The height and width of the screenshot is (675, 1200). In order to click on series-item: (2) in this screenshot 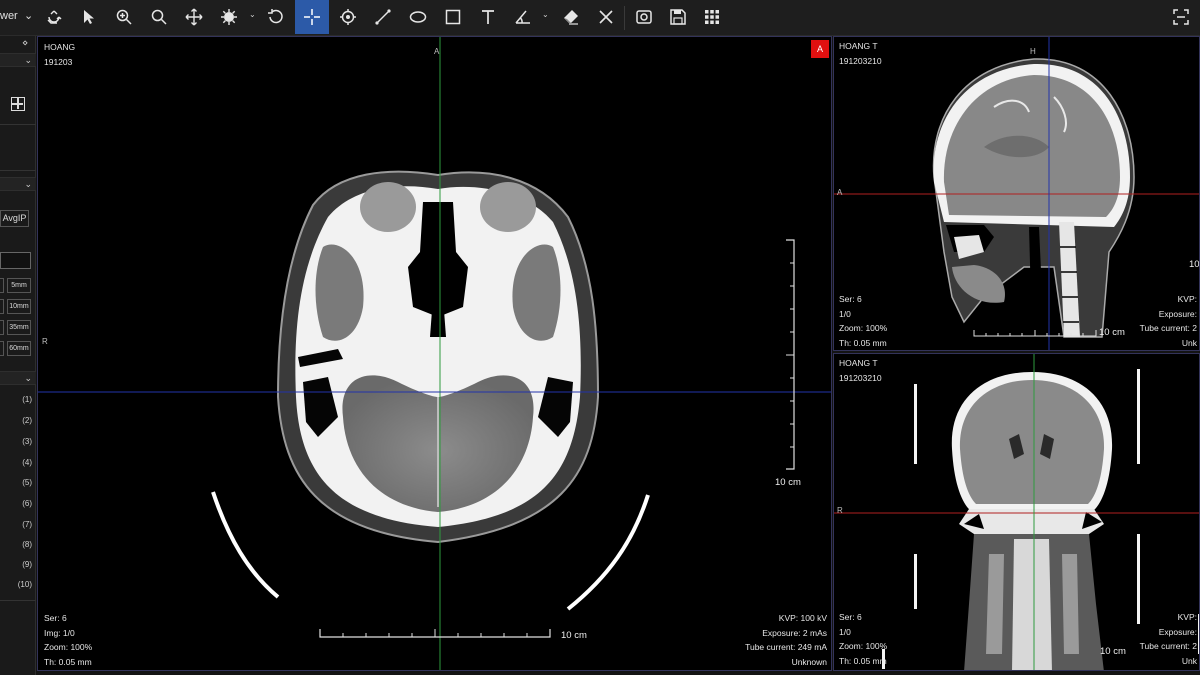, I will do `click(24, 420)`.